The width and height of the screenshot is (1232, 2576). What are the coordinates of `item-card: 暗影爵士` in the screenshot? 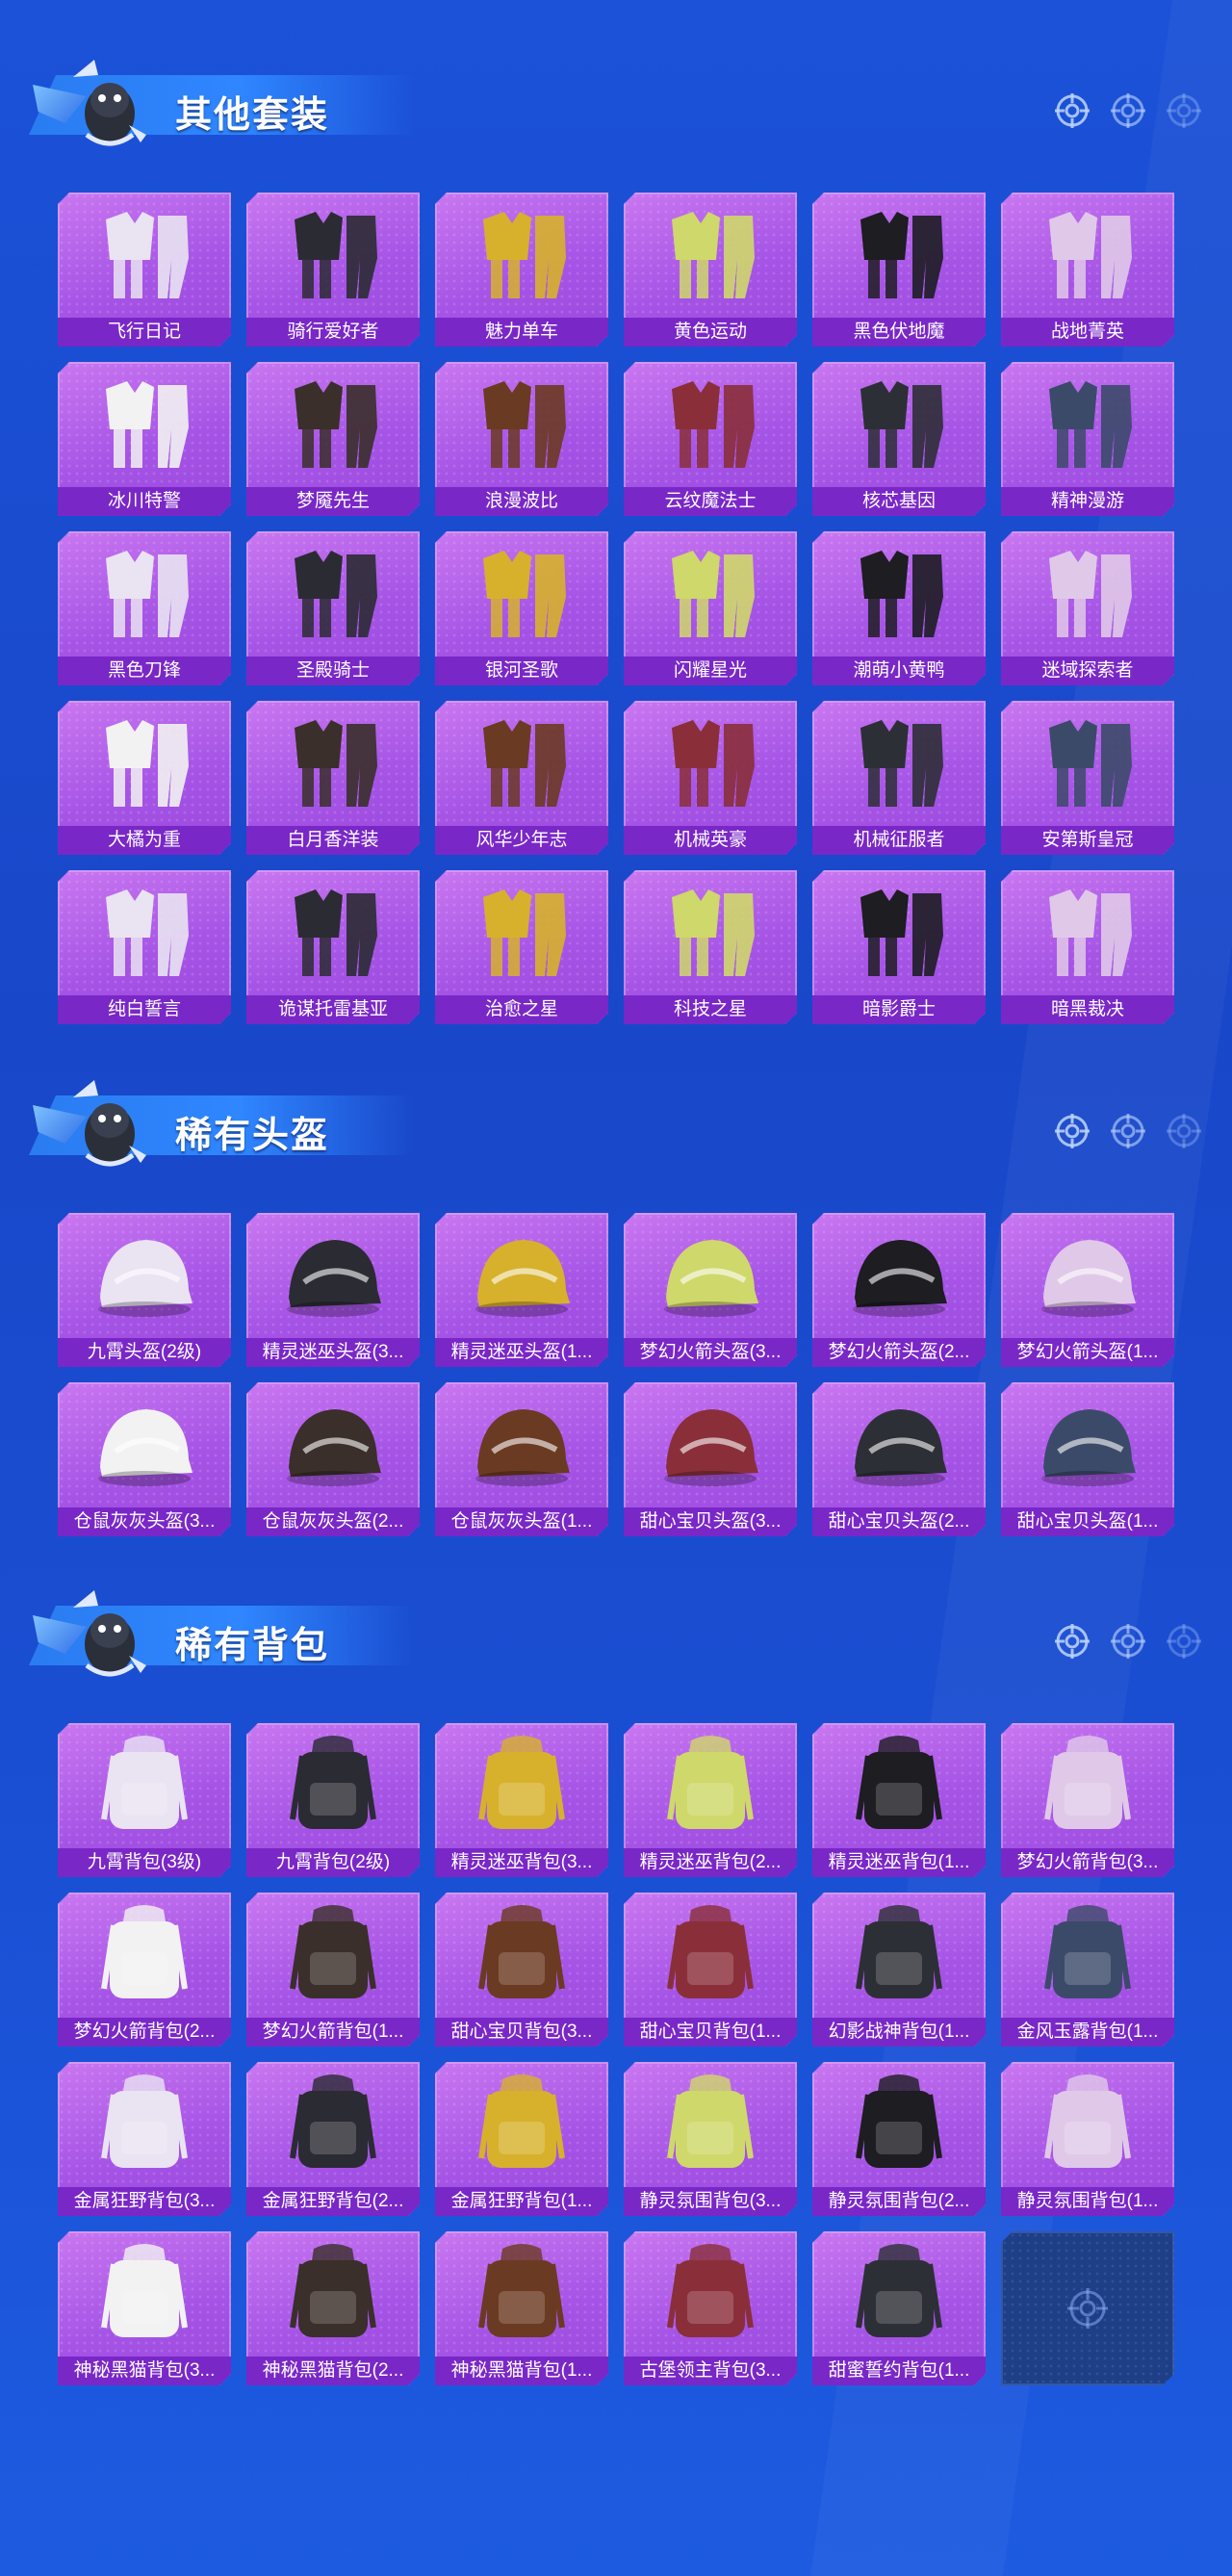 It's located at (899, 947).